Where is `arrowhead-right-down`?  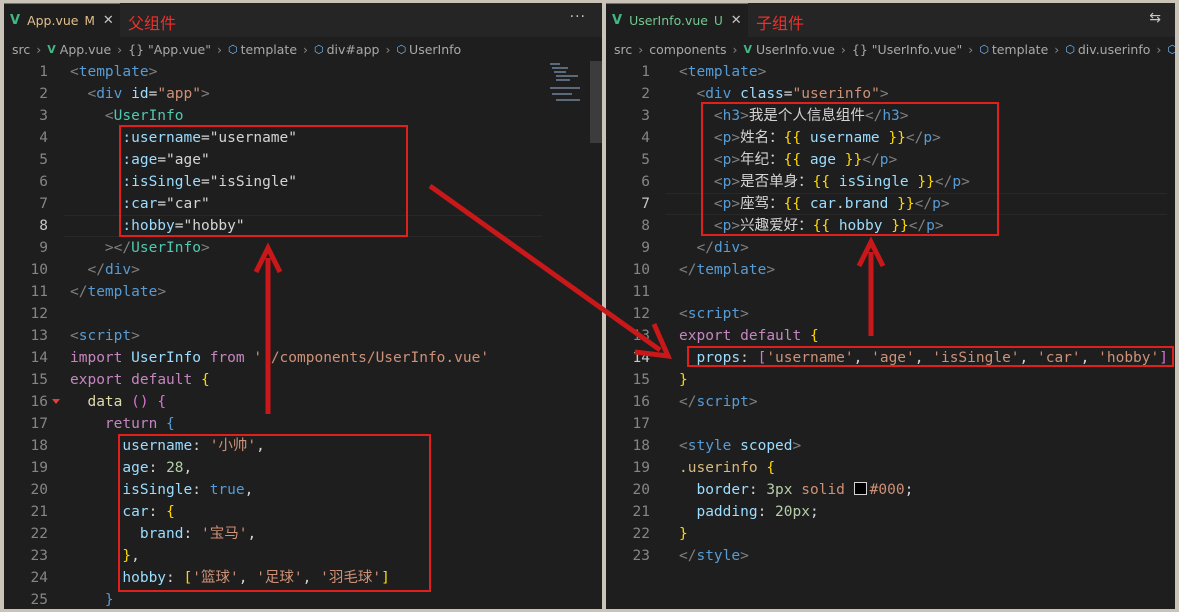 arrowhead-right-down is located at coordinates (653, 341).